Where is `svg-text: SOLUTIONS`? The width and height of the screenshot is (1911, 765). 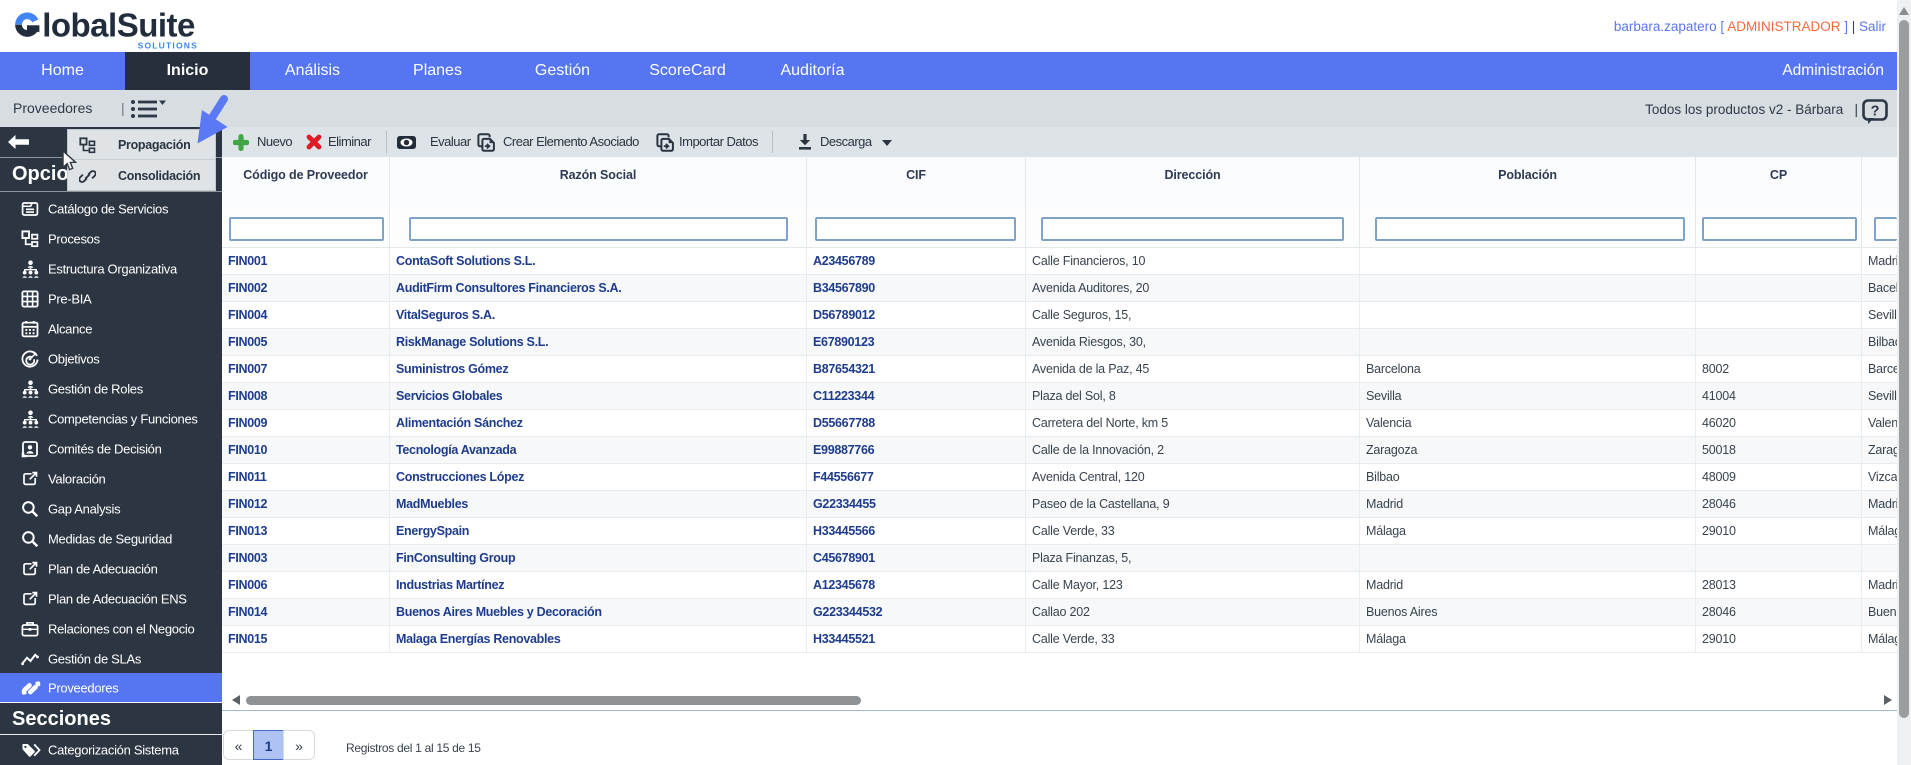 svg-text: SOLUTIONS is located at coordinates (168, 46).